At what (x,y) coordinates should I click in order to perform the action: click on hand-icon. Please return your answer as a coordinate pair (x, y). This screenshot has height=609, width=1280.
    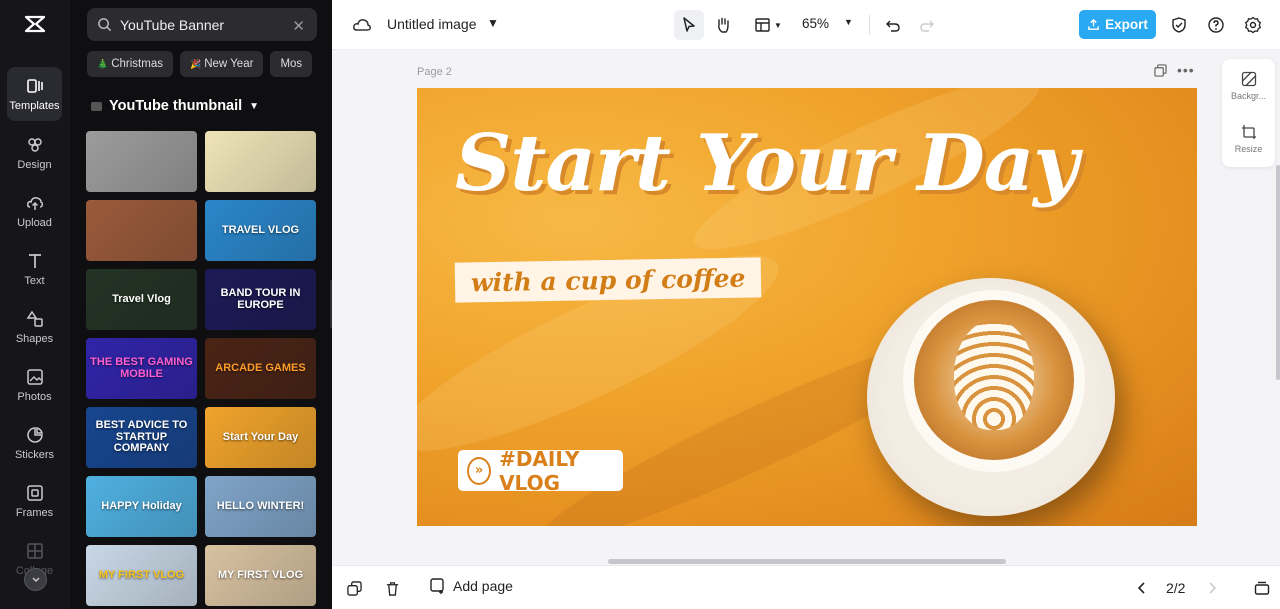
    Looking at the image, I should click on (723, 25).